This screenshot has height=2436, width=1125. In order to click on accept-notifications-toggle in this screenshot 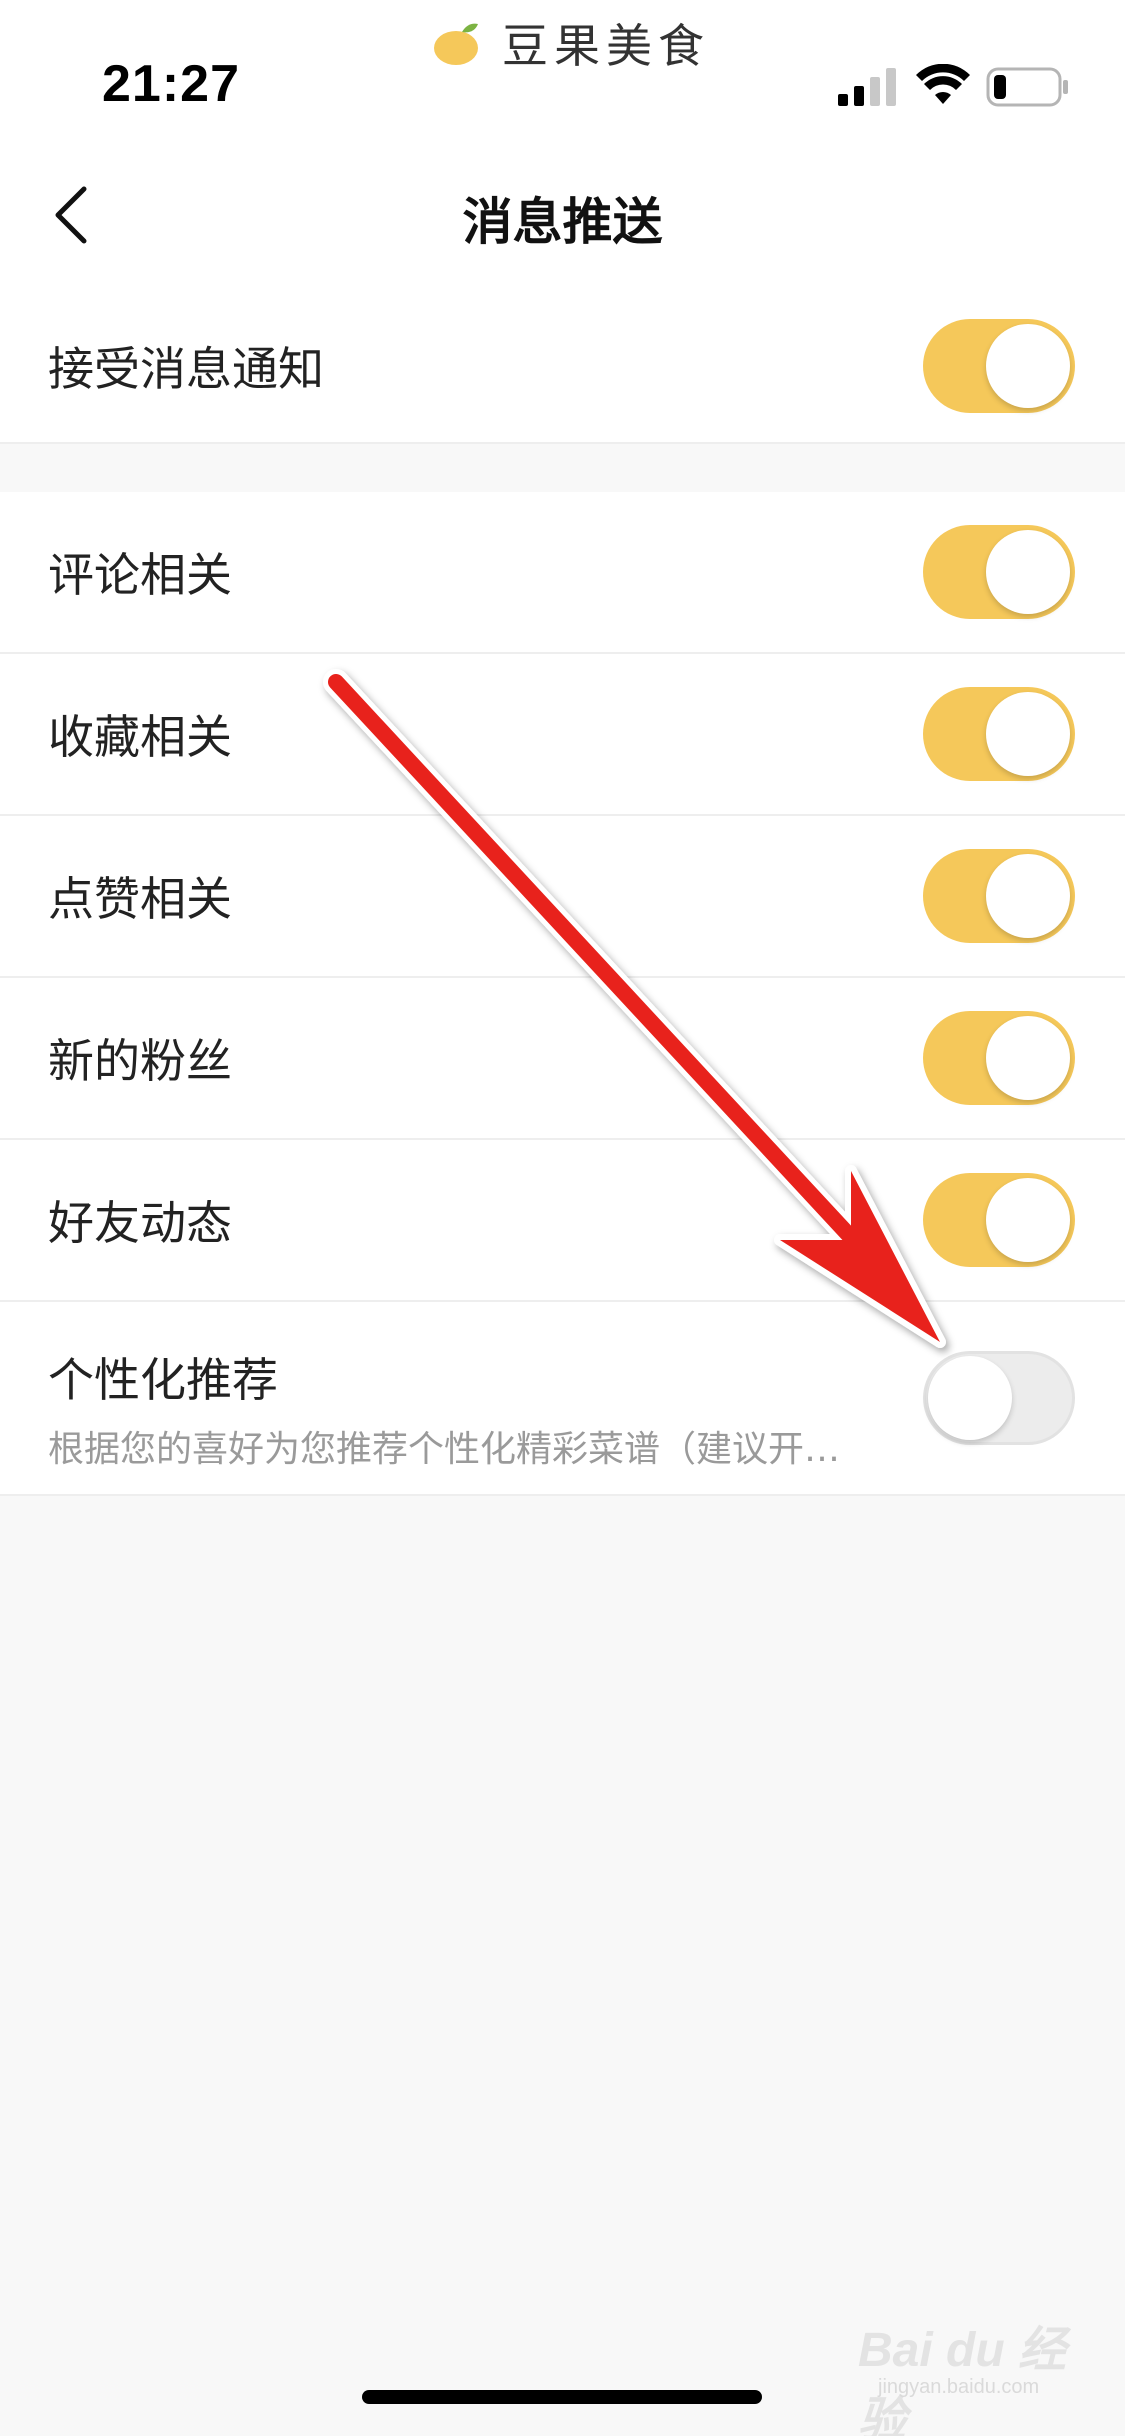, I will do `click(999, 366)`.